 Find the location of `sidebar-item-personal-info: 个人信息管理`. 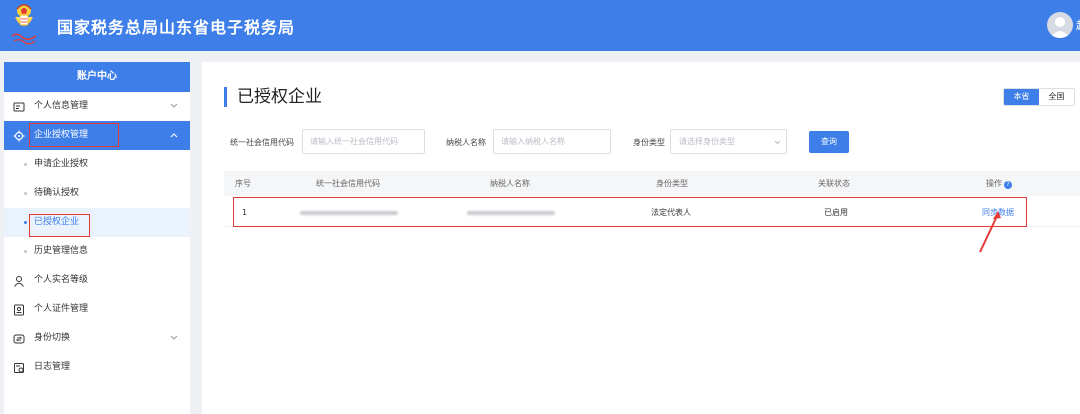

sidebar-item-personal-info: 个人信息管理 is located at coordinates (97, 106).